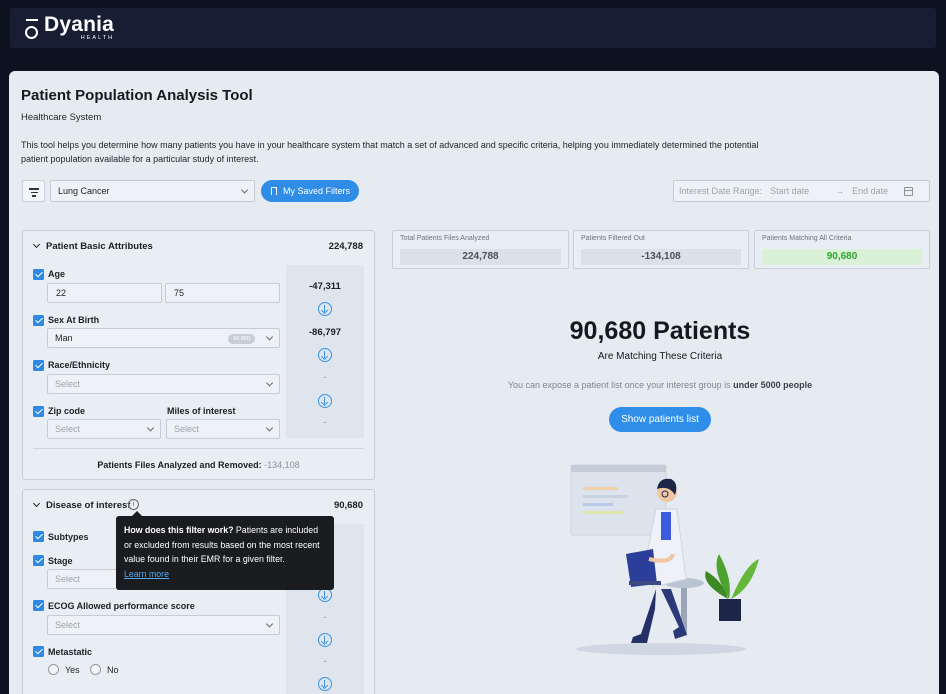 The width and height of the screenshot is (946, 694). I want to click on sex-label: Sex At Birth, so click(74, 320).